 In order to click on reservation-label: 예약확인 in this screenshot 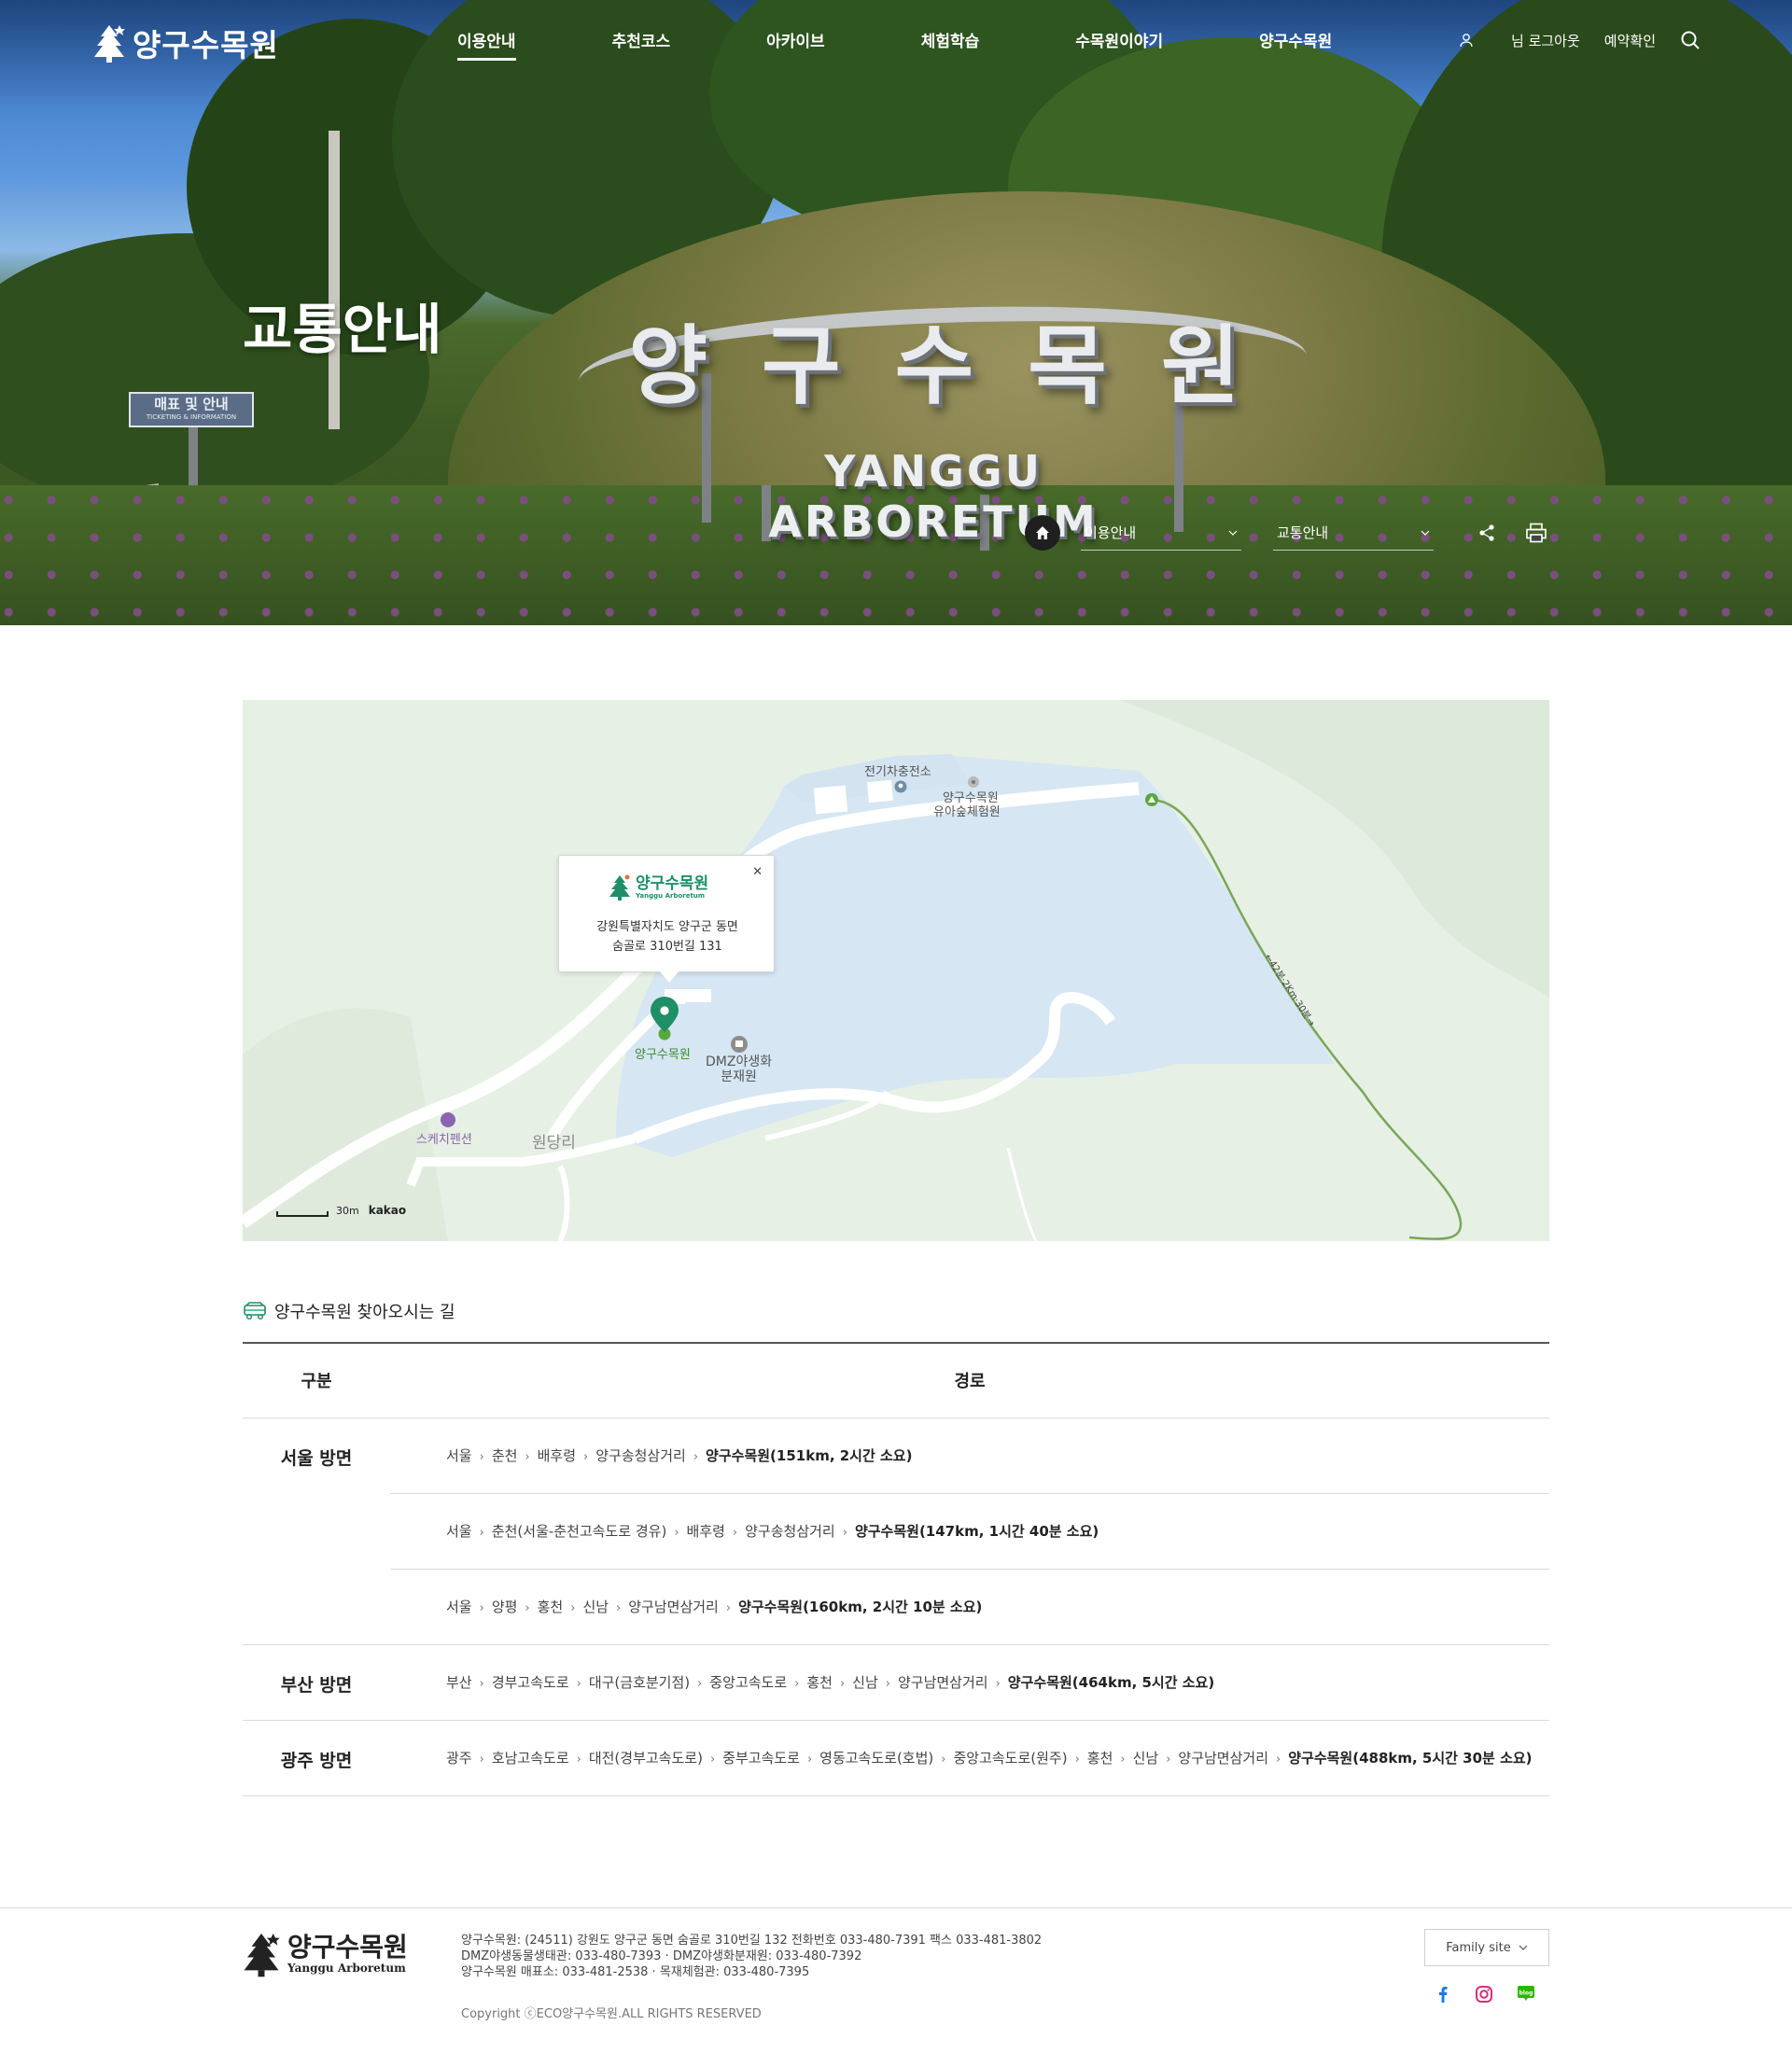, I will do `click(1629, 40)`.